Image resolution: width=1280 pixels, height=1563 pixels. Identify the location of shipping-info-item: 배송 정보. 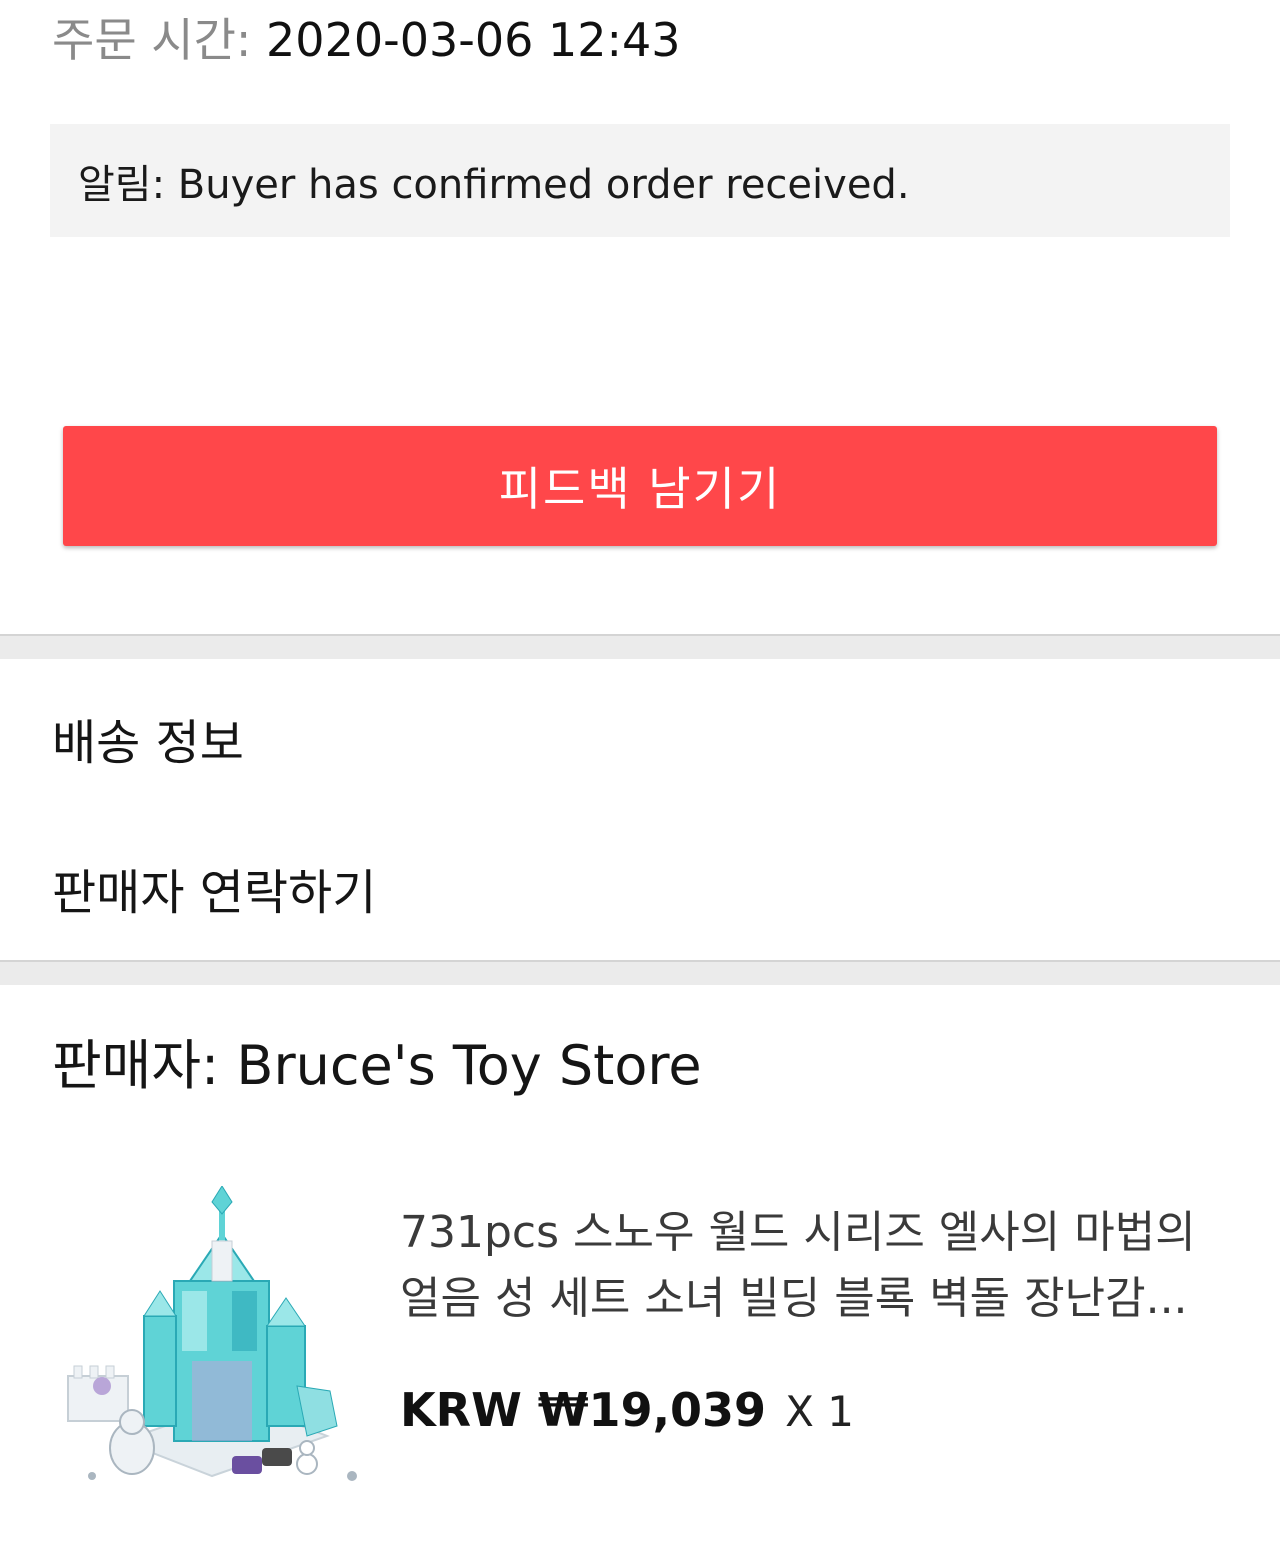
(640, 738).